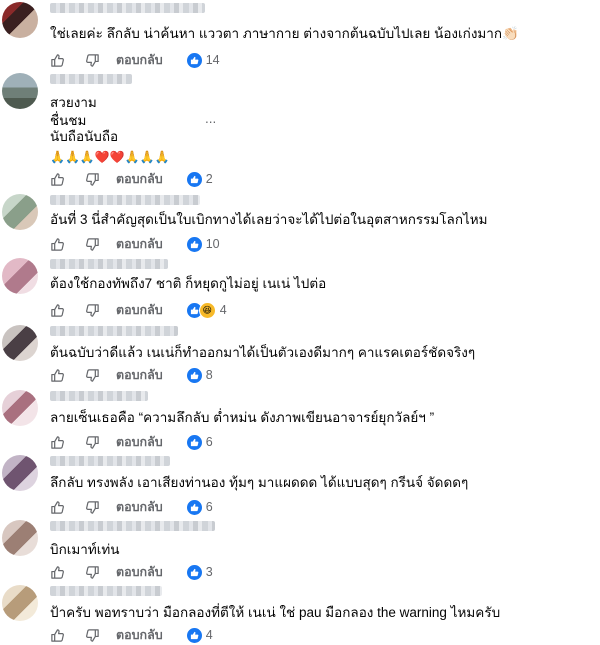  Describe the element at coordinates (209, 375) in the screenshot. I see `reaction-count: 8` at that location.